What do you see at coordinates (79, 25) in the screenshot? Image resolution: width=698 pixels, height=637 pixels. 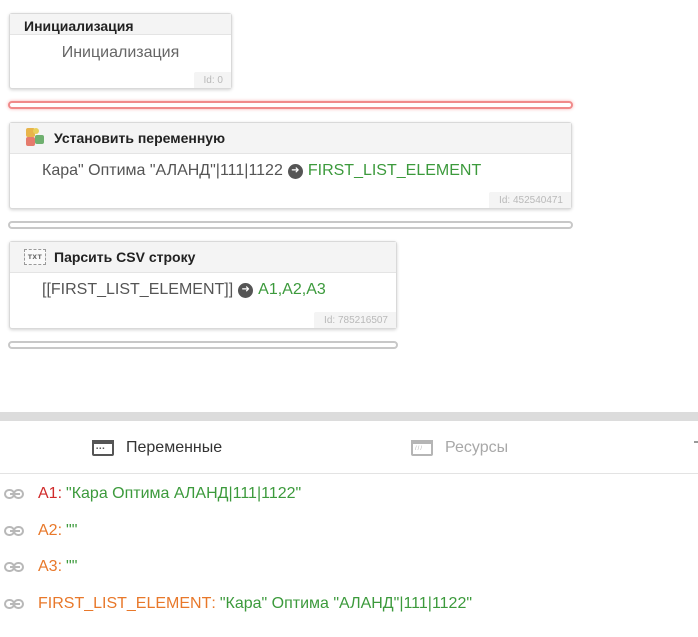 I see `block-title: Инициализация` at bounding box center [79, 25].